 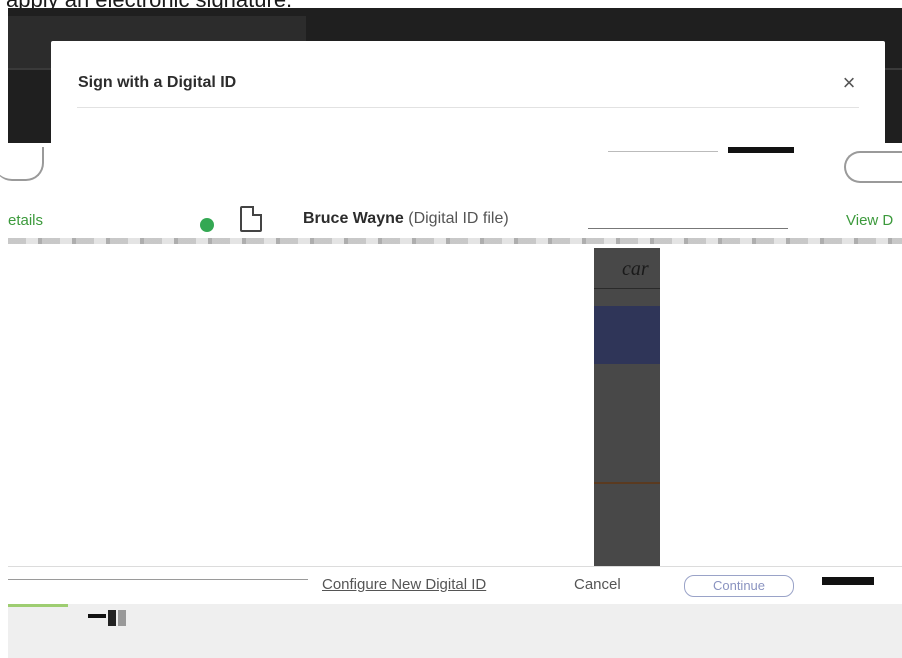 What do you see at coordinates (627, 288) in the screenshot?
I see `preview-line-top` at bounding box center [627, 288].